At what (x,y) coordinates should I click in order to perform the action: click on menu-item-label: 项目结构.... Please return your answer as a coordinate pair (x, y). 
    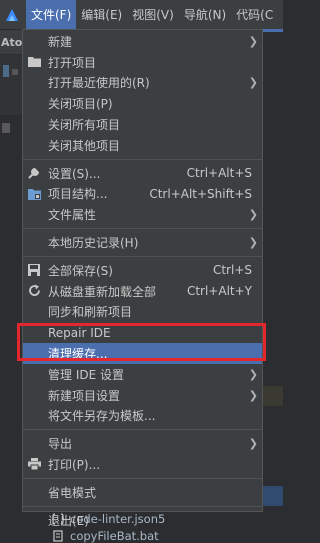
    Looking at the image, I should click on (78, 194).